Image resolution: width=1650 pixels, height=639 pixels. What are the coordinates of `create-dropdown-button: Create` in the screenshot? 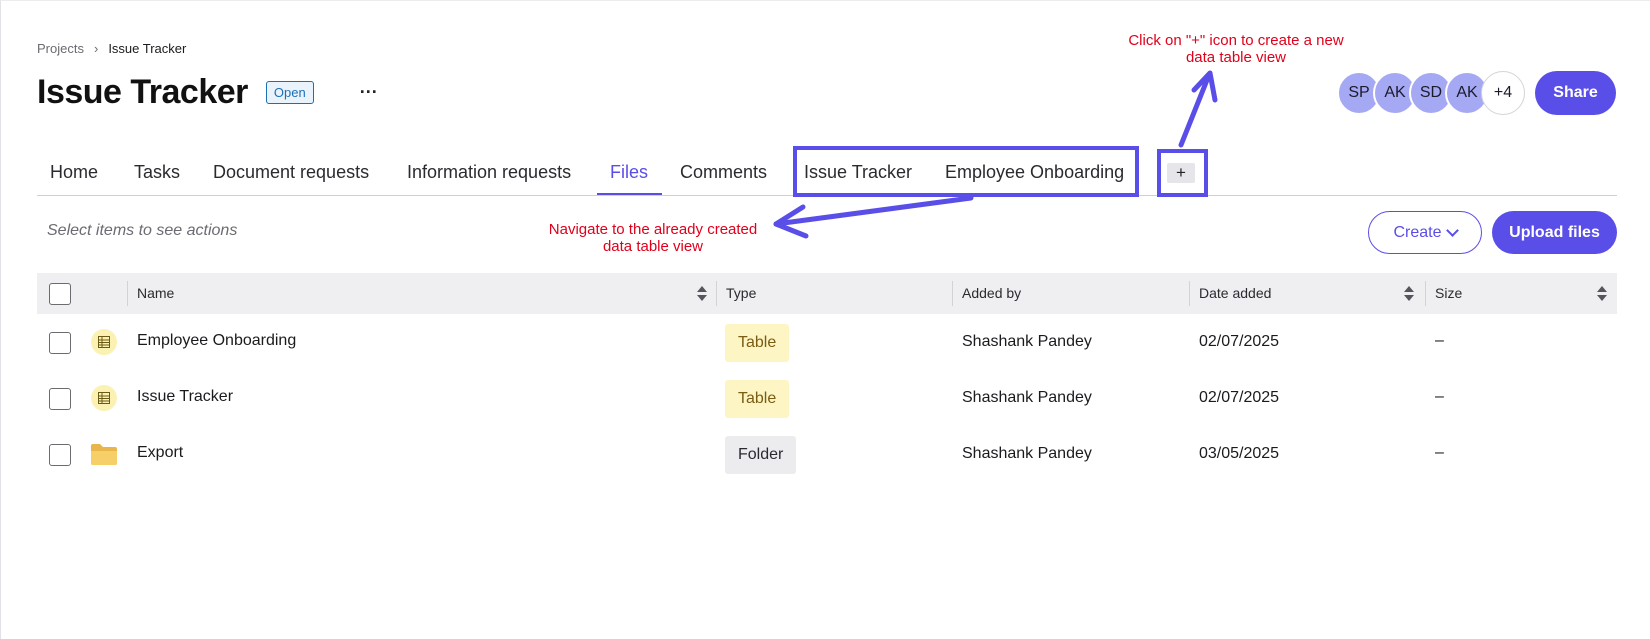 It's located at (1425, 232).